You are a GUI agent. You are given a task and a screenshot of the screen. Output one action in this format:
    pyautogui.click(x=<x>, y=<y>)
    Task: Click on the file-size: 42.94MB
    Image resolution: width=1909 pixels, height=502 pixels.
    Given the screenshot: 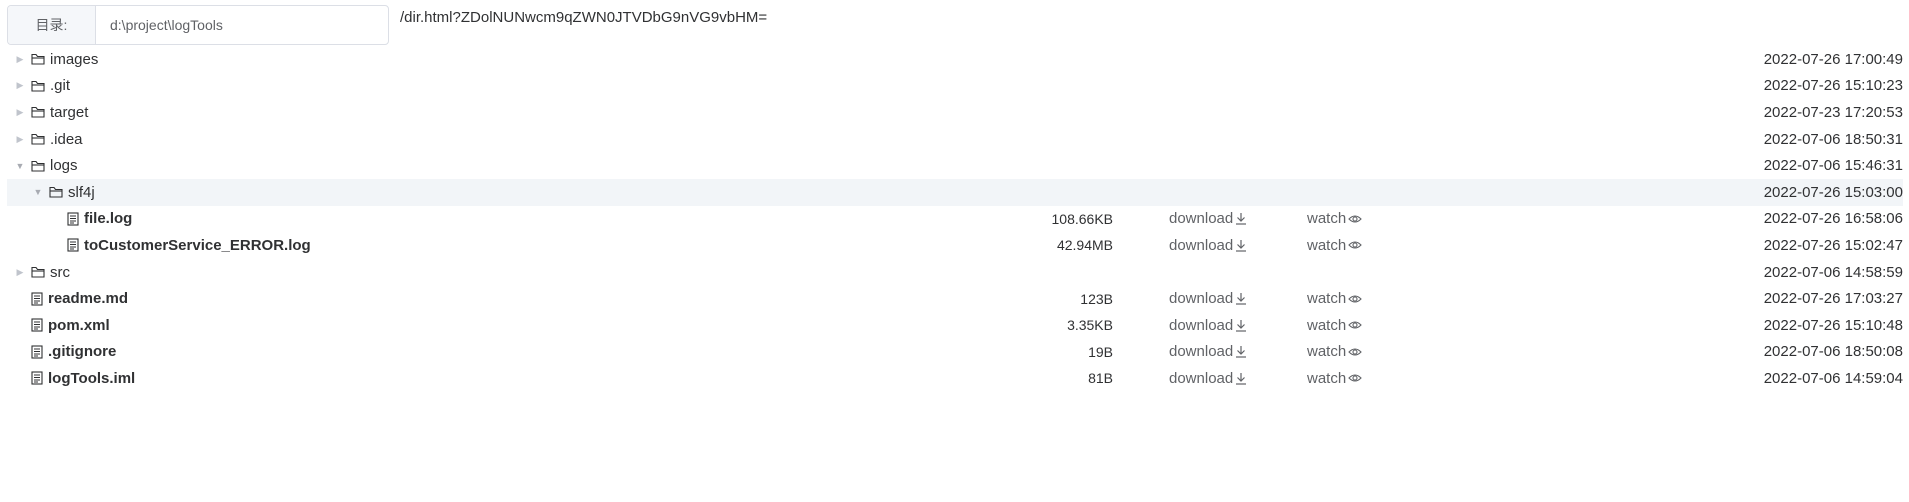 What is the action you would take?
    pyautogui.click(x=1084, y=245)
    